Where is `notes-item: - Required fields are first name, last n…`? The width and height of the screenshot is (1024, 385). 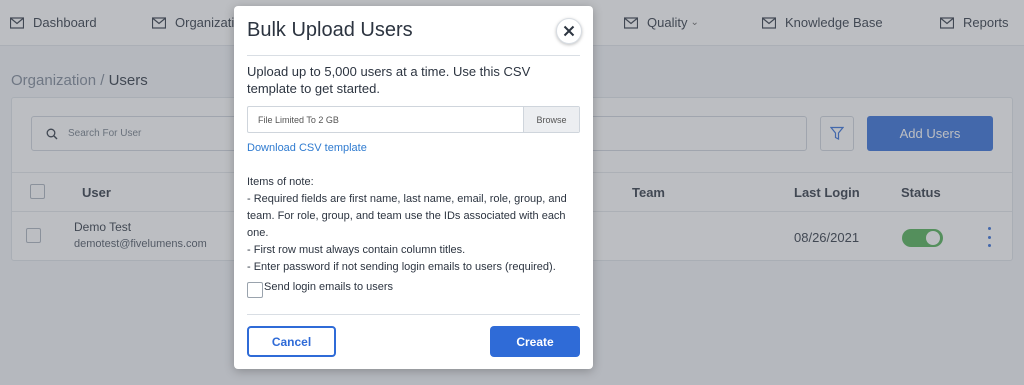 notes-item: - Required fields are first name, last n… is located at coordinates (407, 216).